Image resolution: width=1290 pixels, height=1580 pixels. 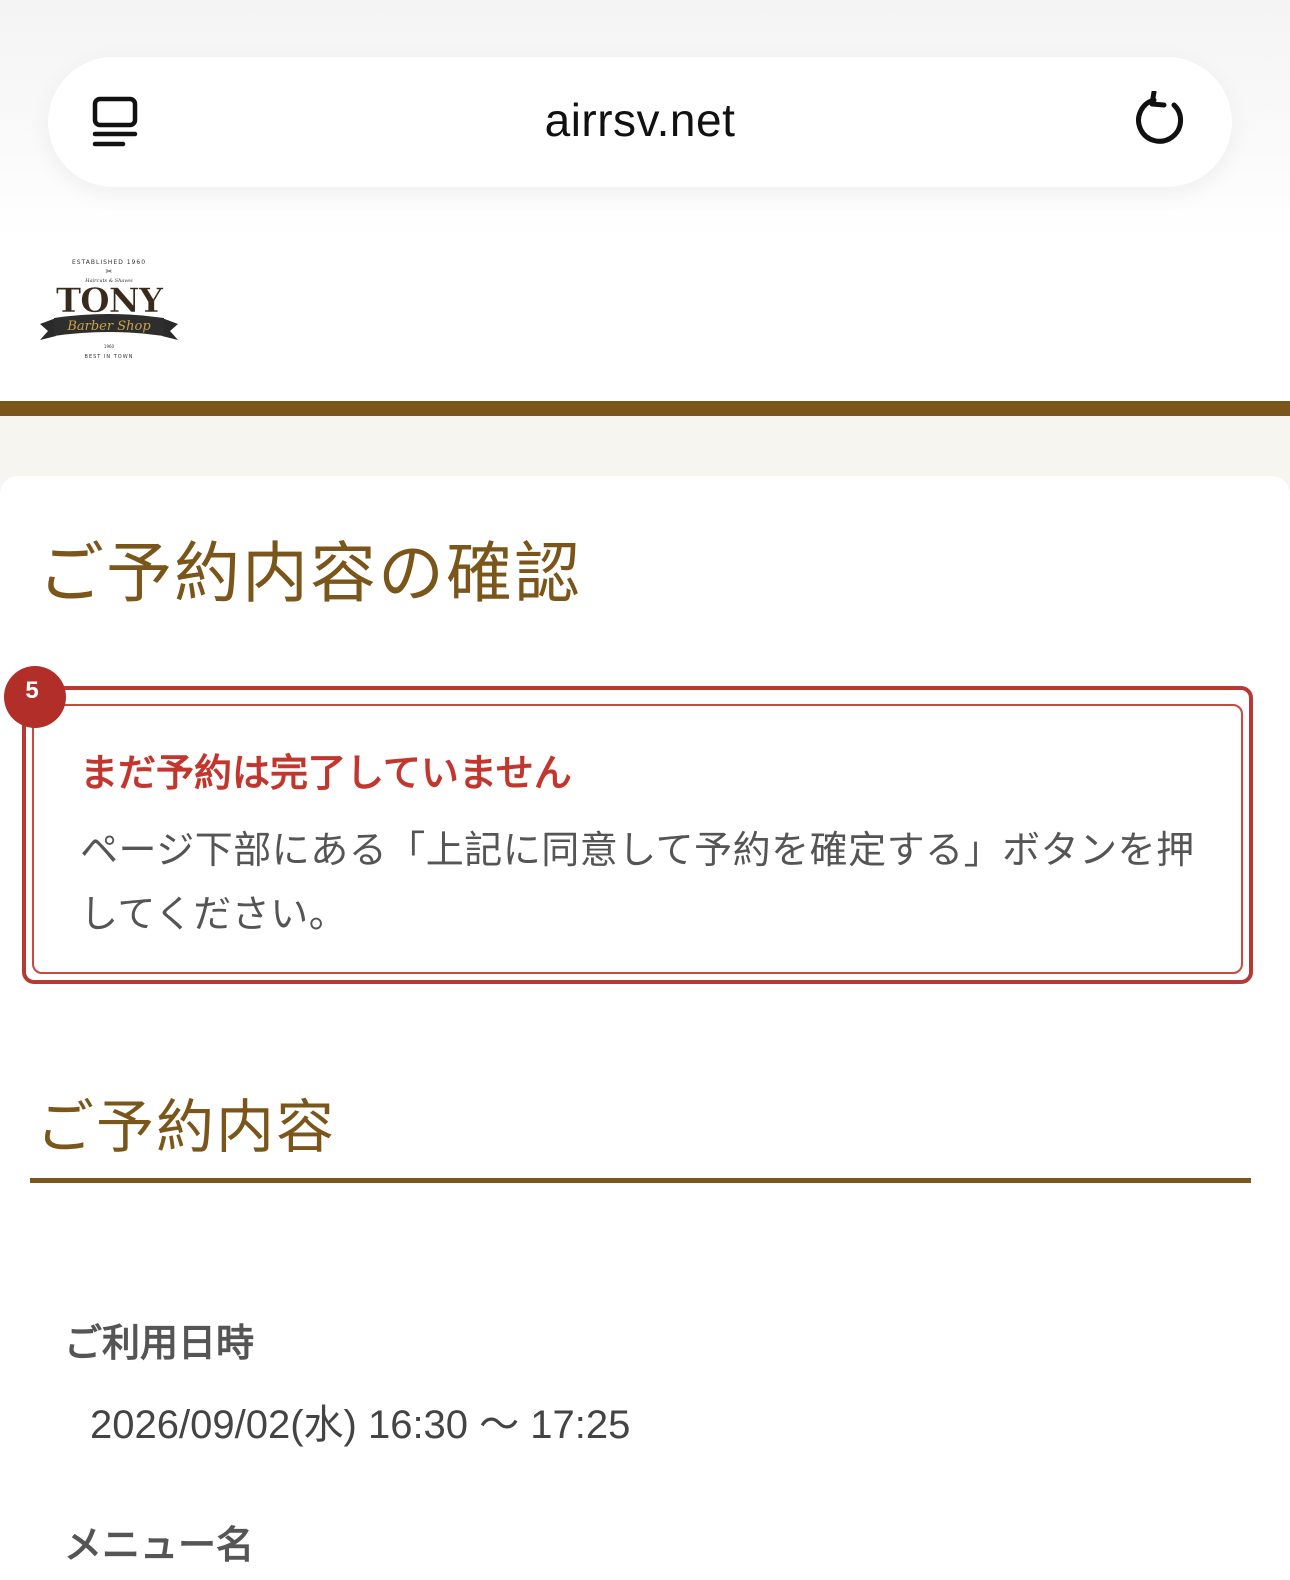 I want to click on alert-title: まだ予約は完了していません, so click(x=326, y=773).